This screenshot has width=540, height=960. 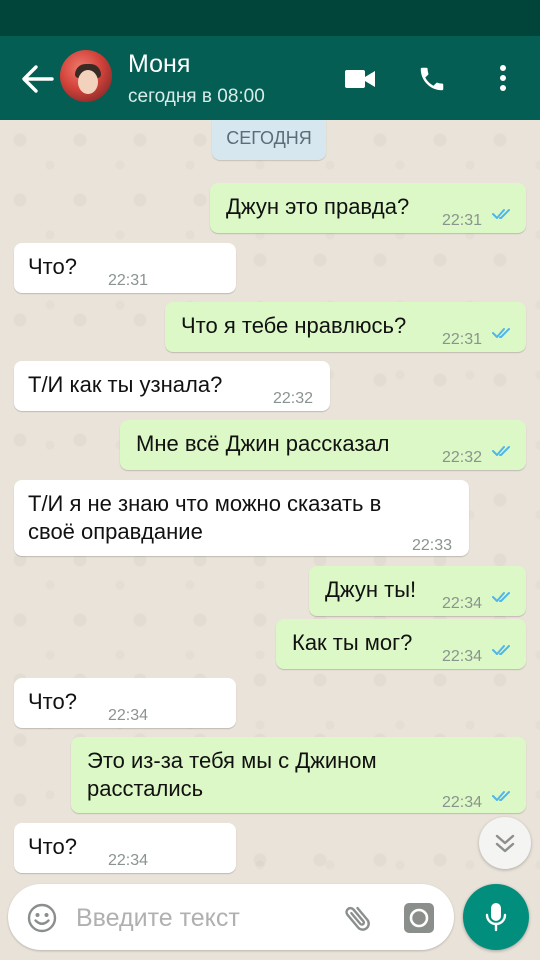 I want to click on emoji-icon, so click(x=42, y=918).